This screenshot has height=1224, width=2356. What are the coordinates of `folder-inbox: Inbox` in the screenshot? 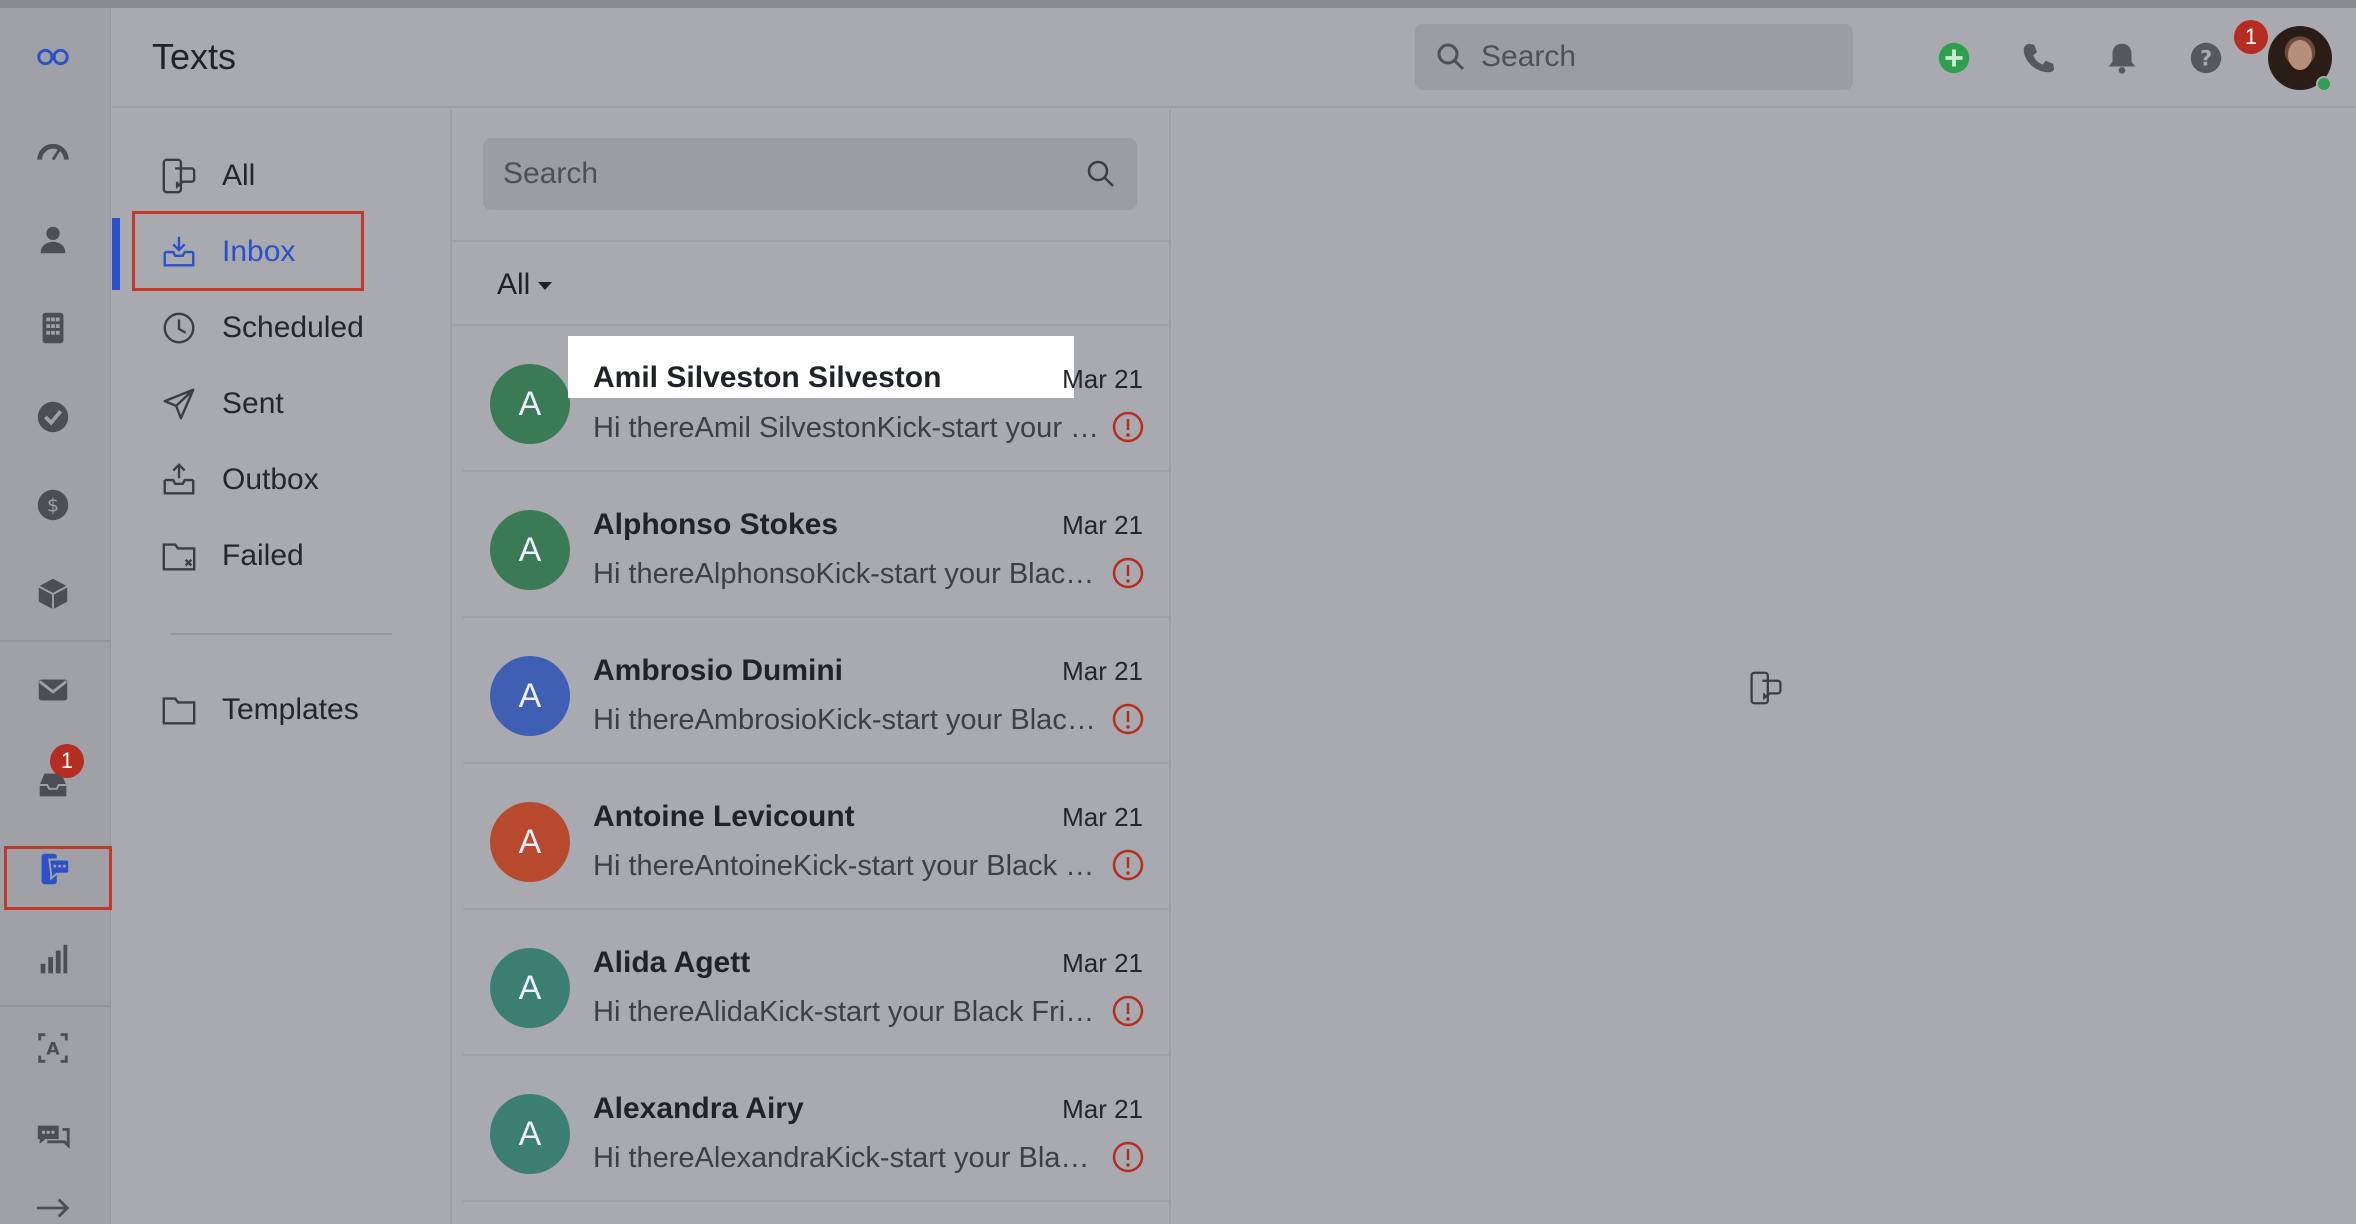 It's located at (227, 252).